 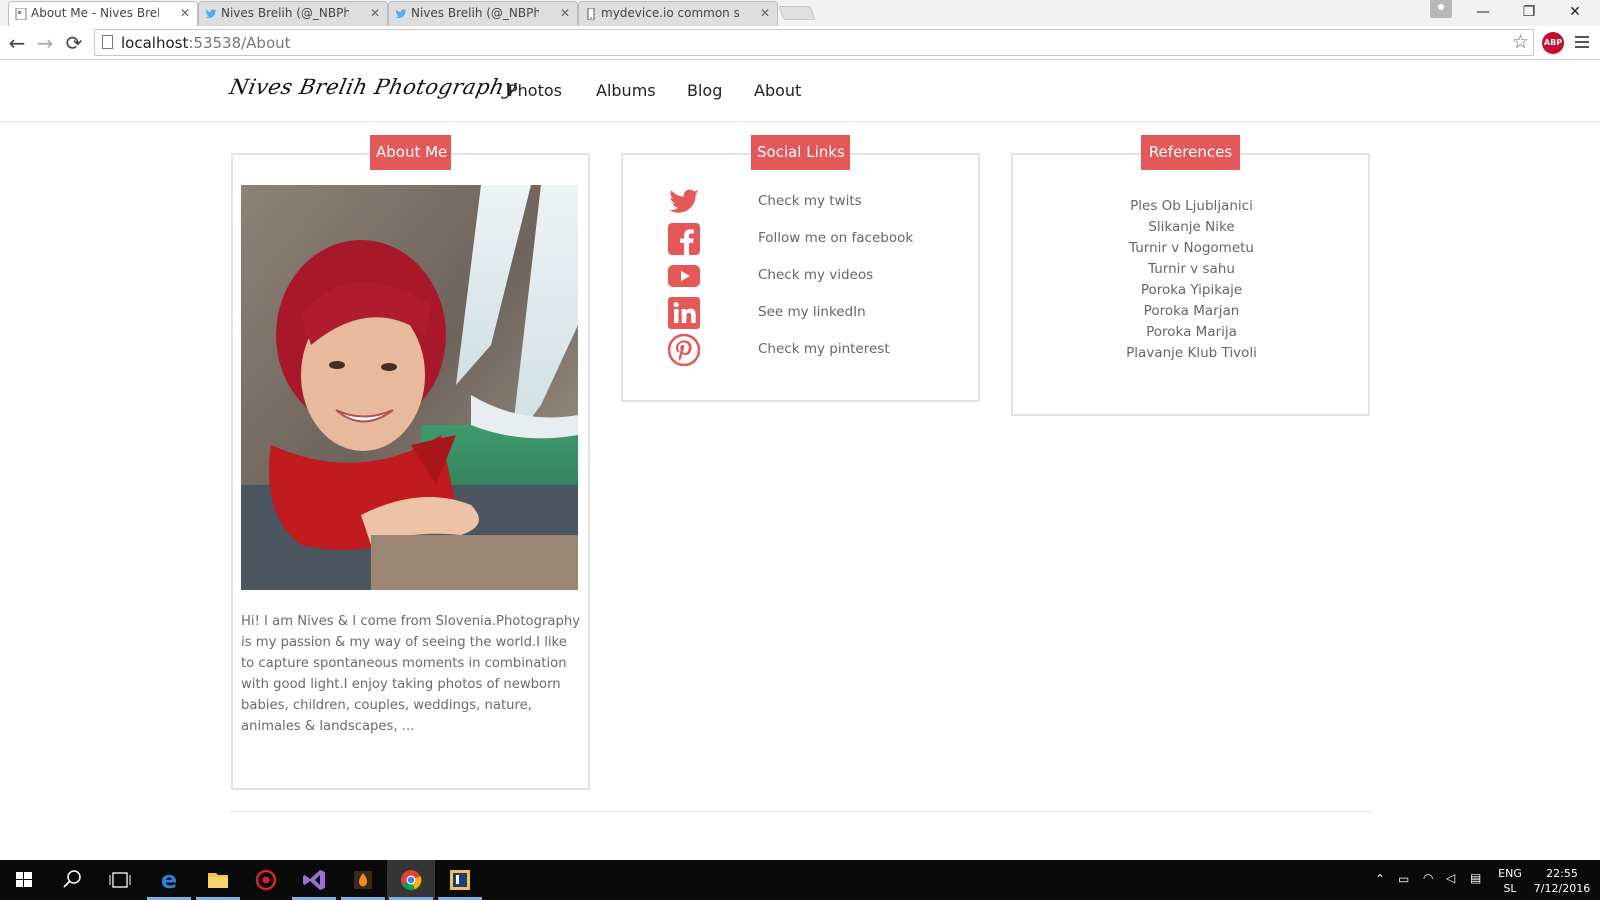 What do you see at coordinates (1450, 878) in the screenshot?
I see `volume-icon: ◁` at bounding box center [1450, 878].